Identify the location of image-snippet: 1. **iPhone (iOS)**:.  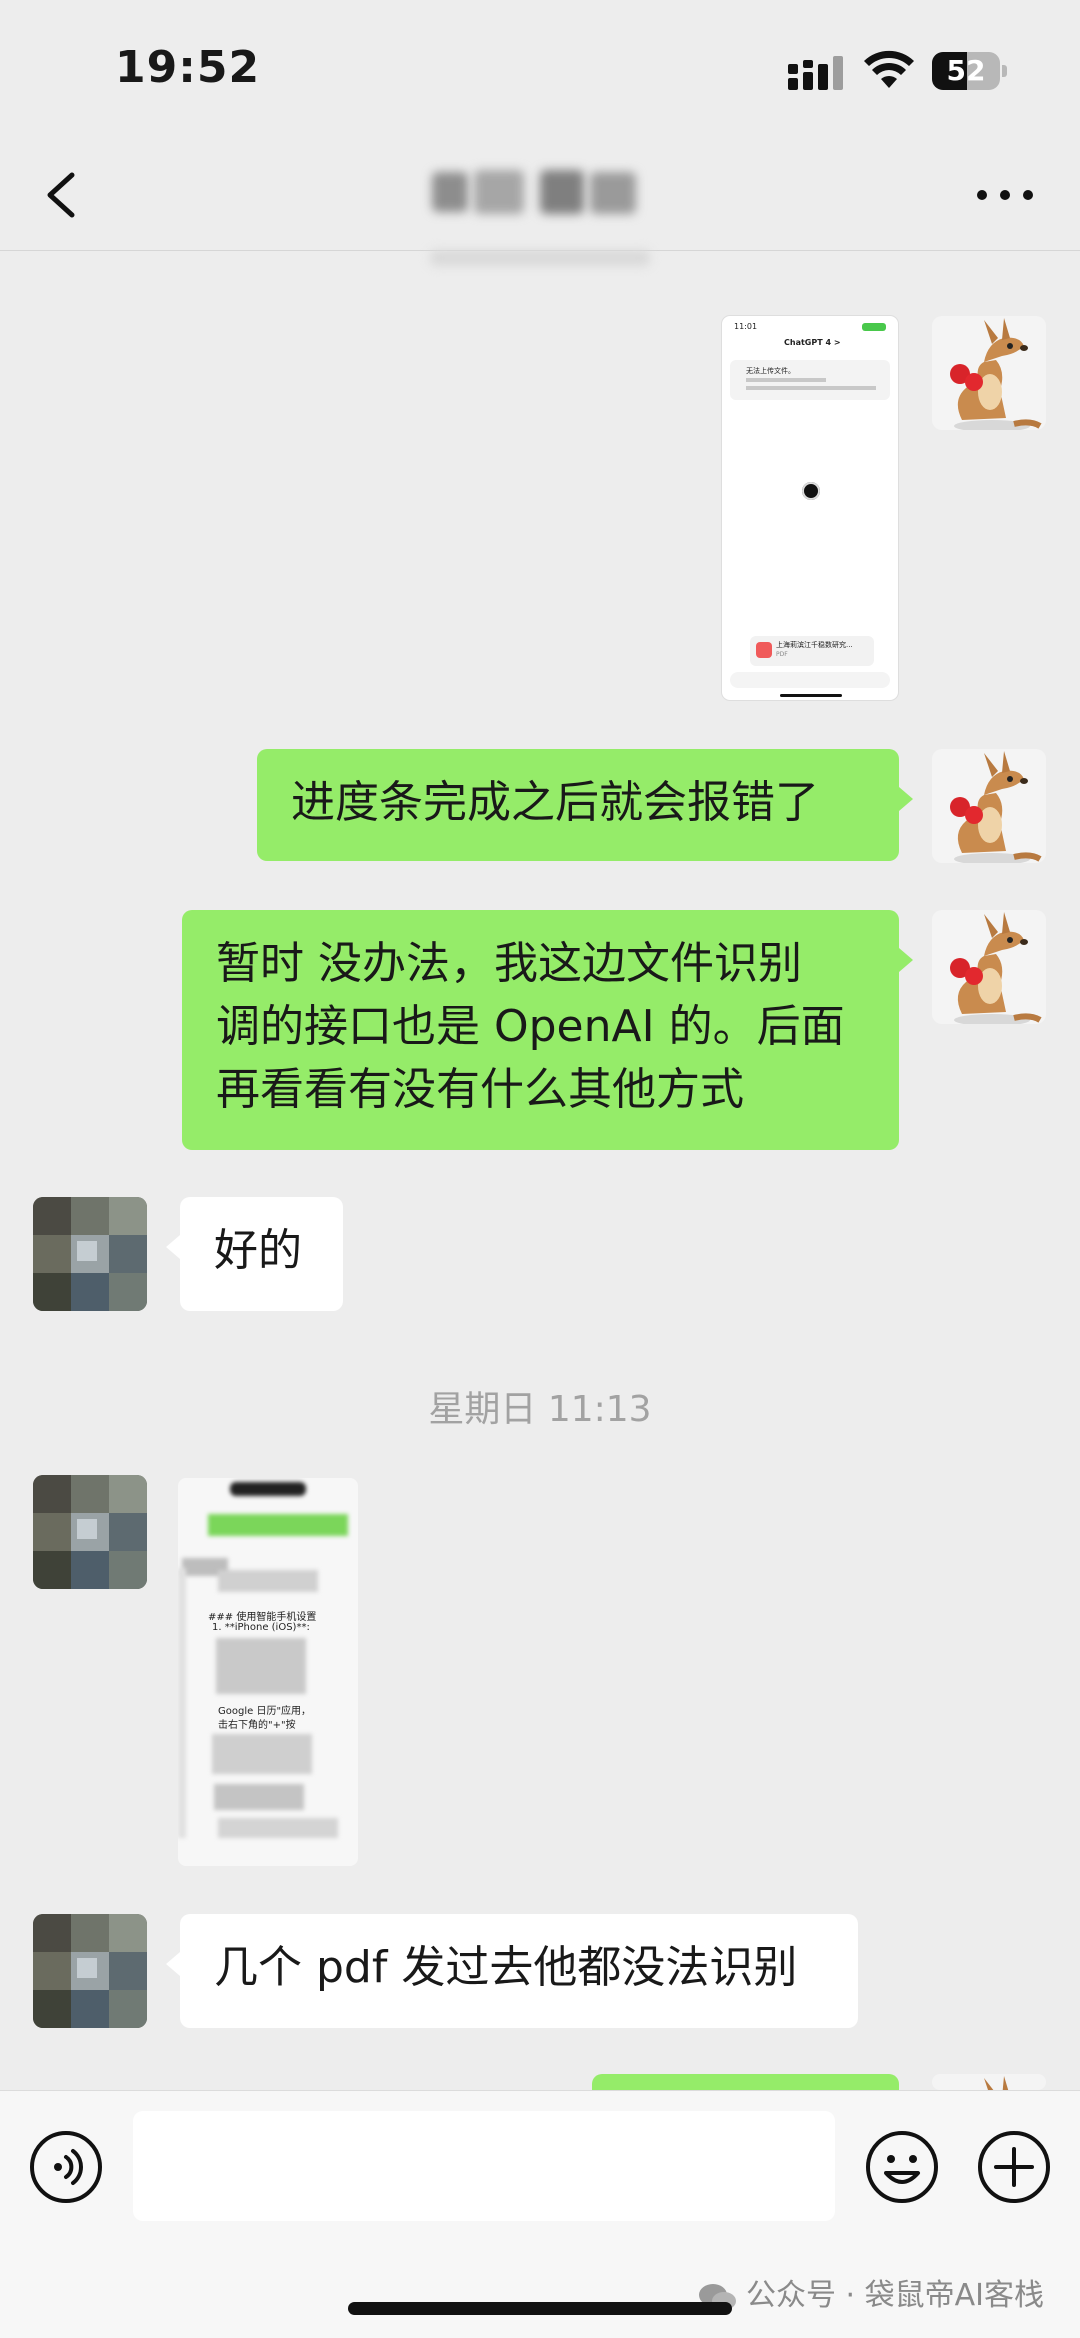
(261, 1627).